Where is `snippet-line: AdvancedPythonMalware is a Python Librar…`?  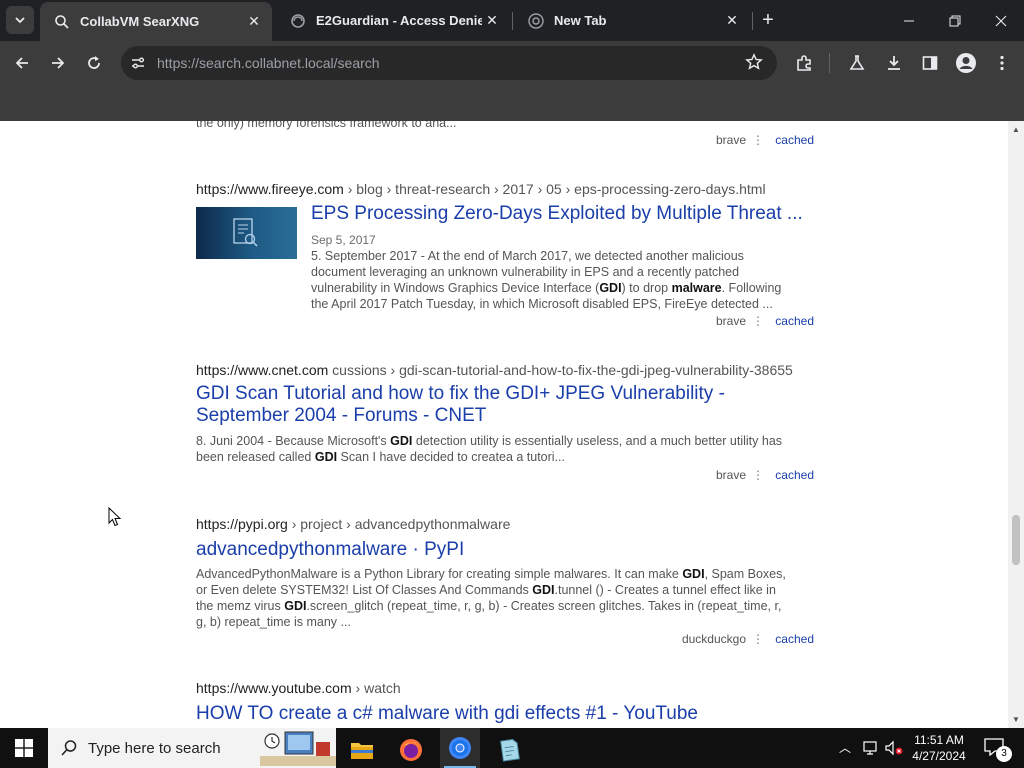
snippet-line: AdvancedPythonMalware is a Python Librar… is located at coordinates (503, 574).